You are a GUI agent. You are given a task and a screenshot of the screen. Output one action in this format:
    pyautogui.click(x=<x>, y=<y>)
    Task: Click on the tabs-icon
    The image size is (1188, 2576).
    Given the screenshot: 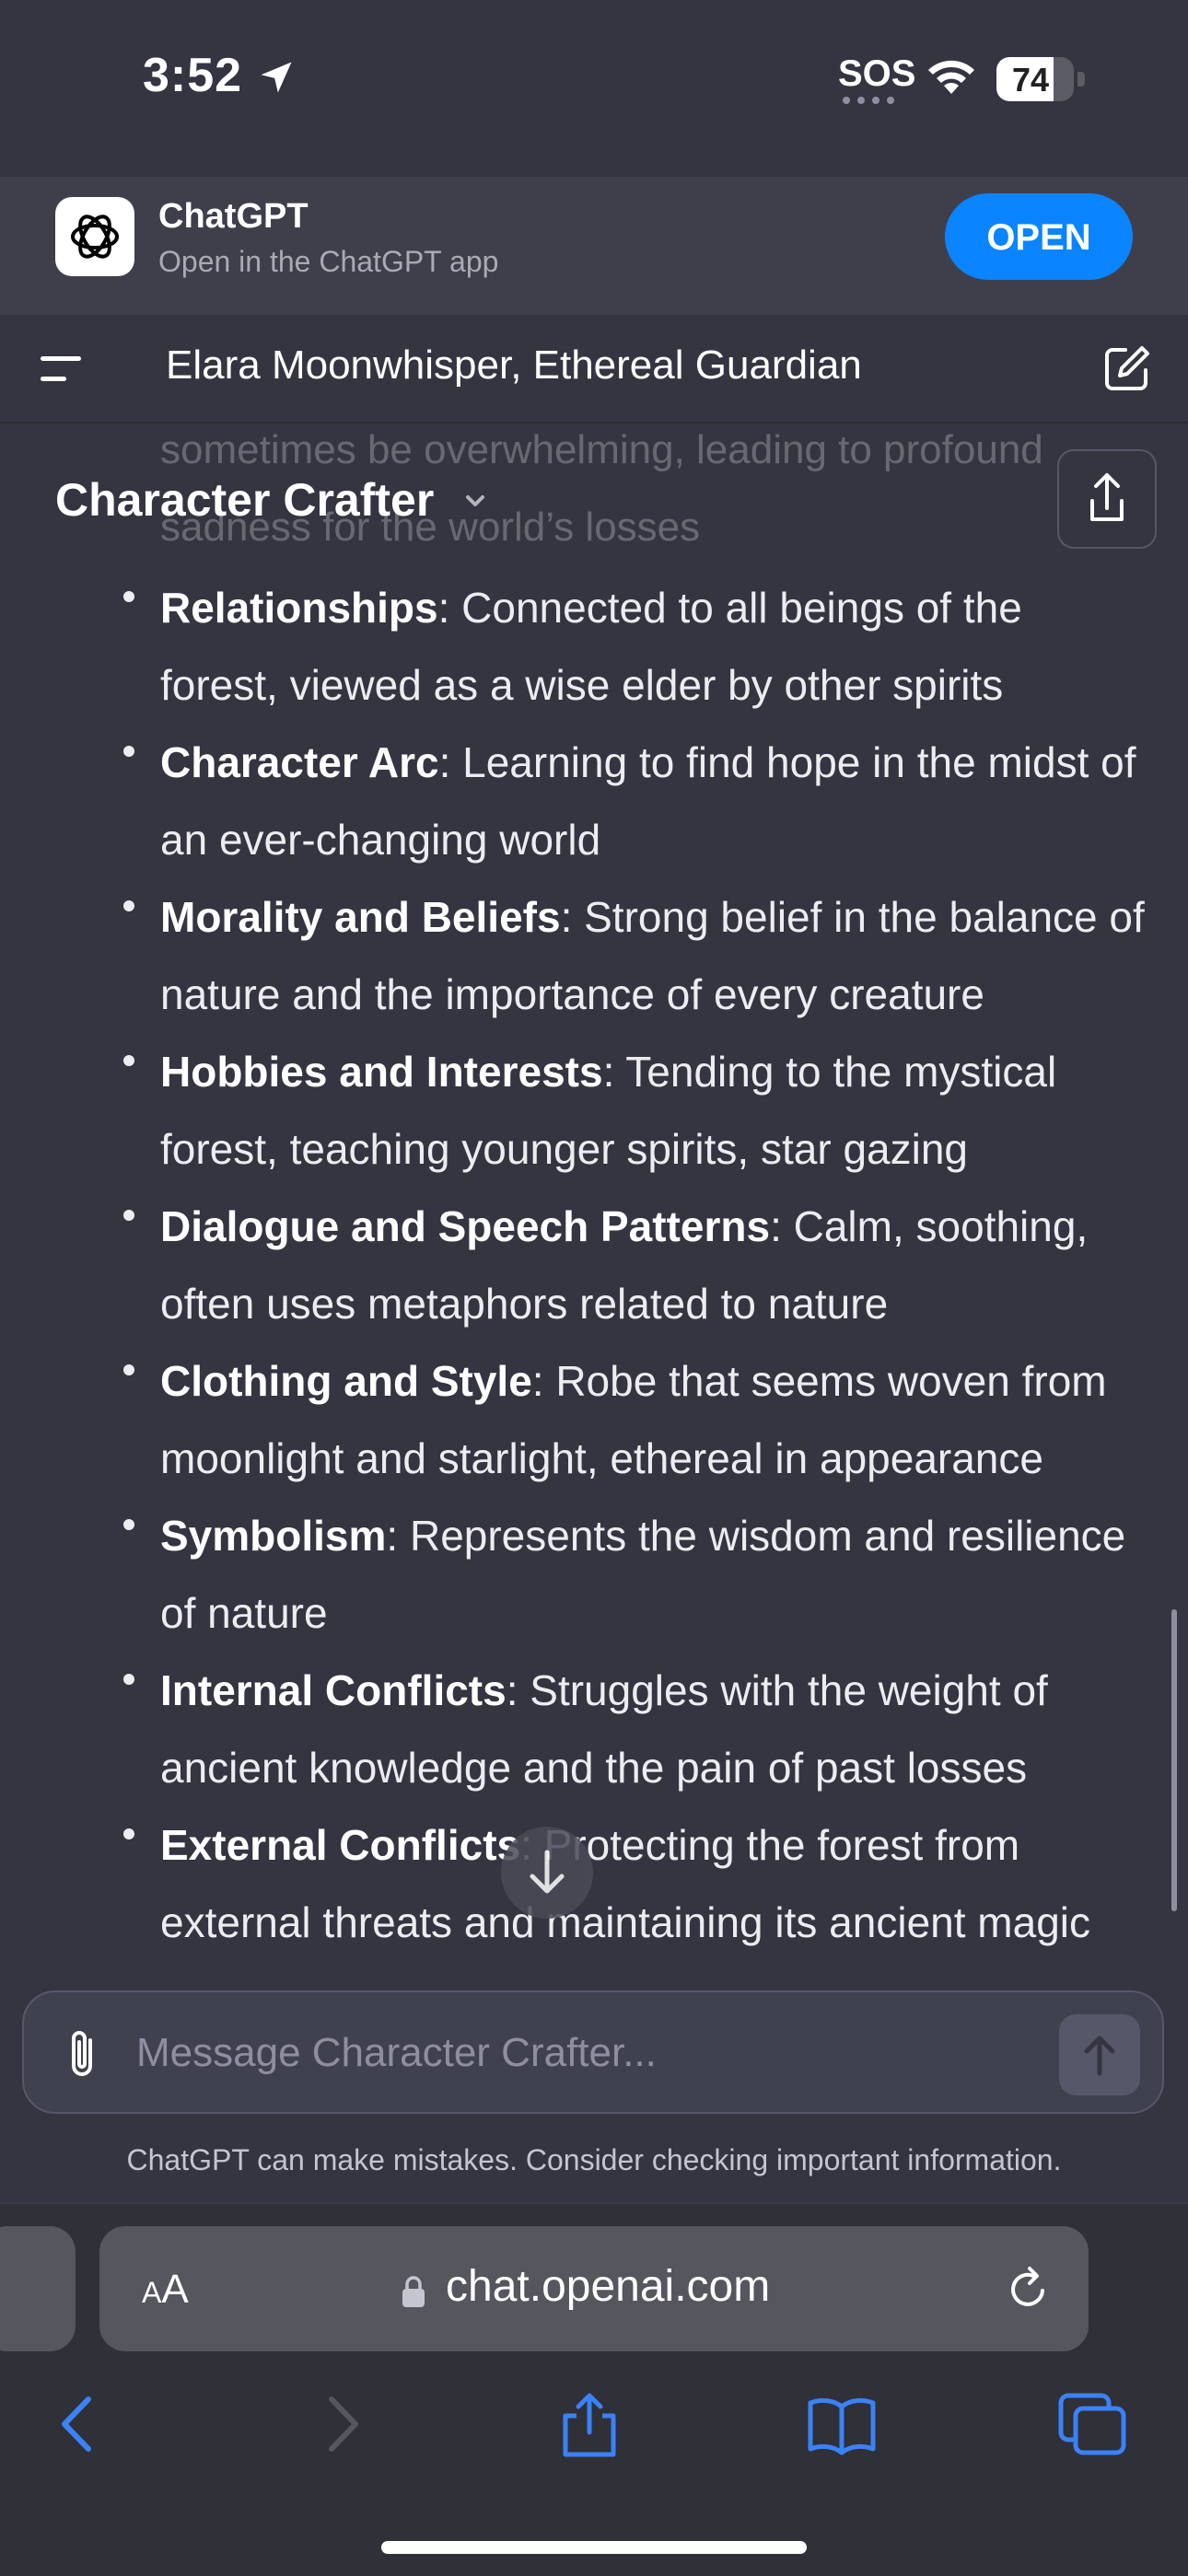 What is the action you would take?
    pyautogui.click(x=1092, y=2424)
    